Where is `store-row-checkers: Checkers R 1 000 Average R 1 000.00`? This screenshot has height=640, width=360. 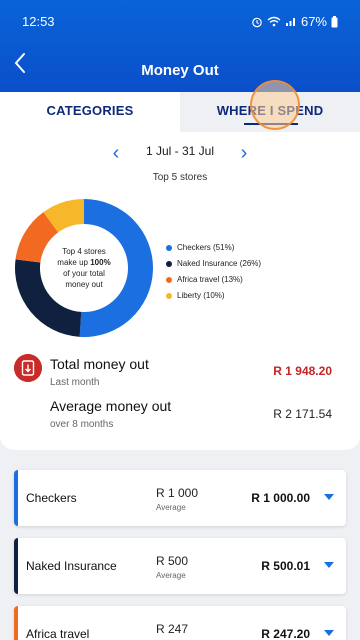
store-row-checkers: Checkers R 1 000 Average R 1 000.00 is located at coordinates (180, 498).